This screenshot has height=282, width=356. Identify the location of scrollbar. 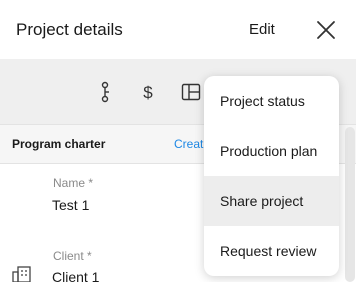
(350, 204).